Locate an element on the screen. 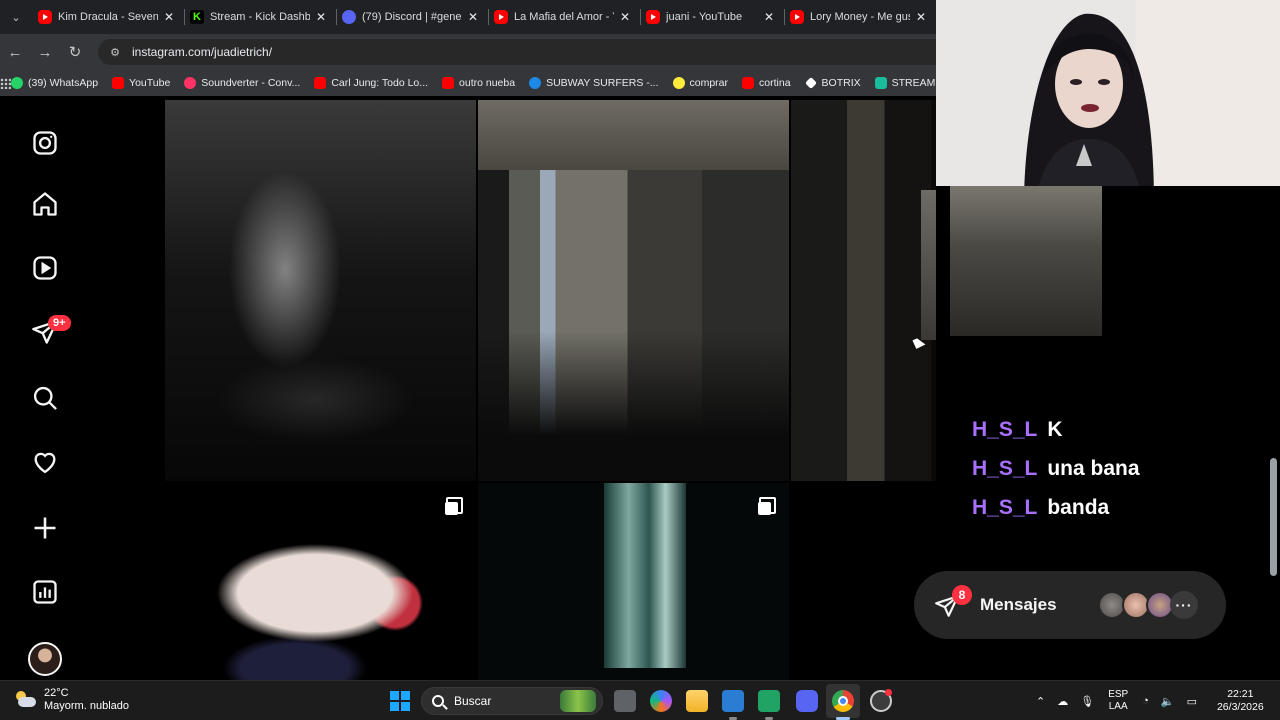 This screenshot has height=720, width=1280. chat-message: H_S_L K is located at coordinates (1056, 429).